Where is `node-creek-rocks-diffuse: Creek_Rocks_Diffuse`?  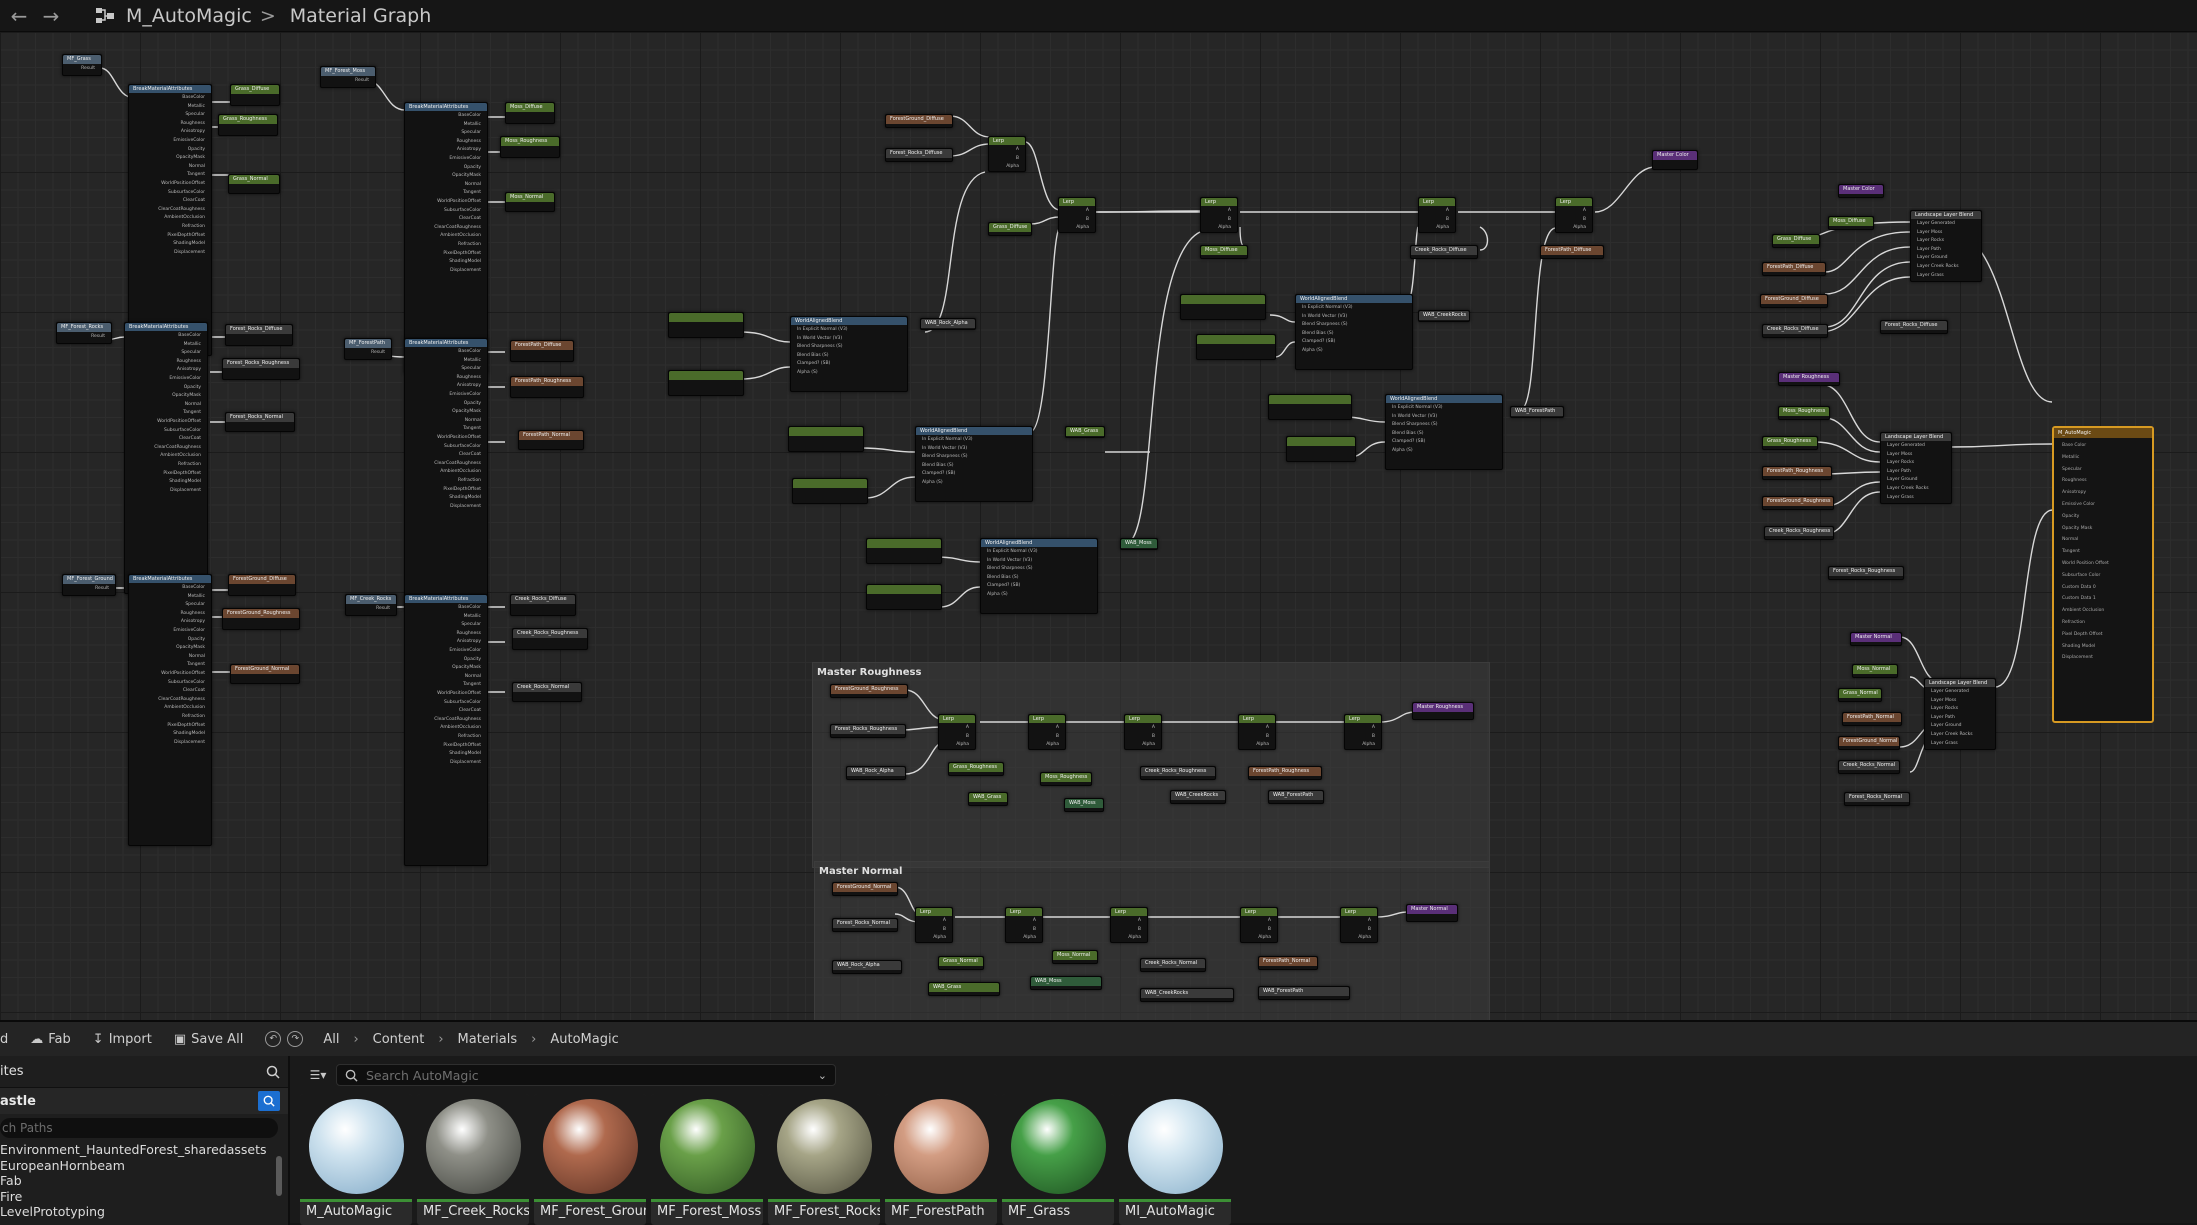
node-creek-rocks-diffuse: Creek_Rocks_Diffuse is located at coordinates (543, 605).